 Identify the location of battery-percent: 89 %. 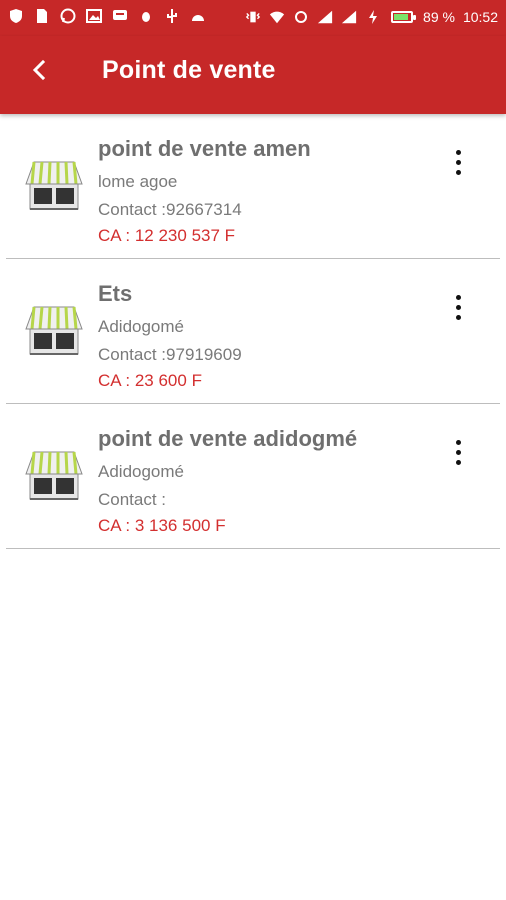
(439, 17).